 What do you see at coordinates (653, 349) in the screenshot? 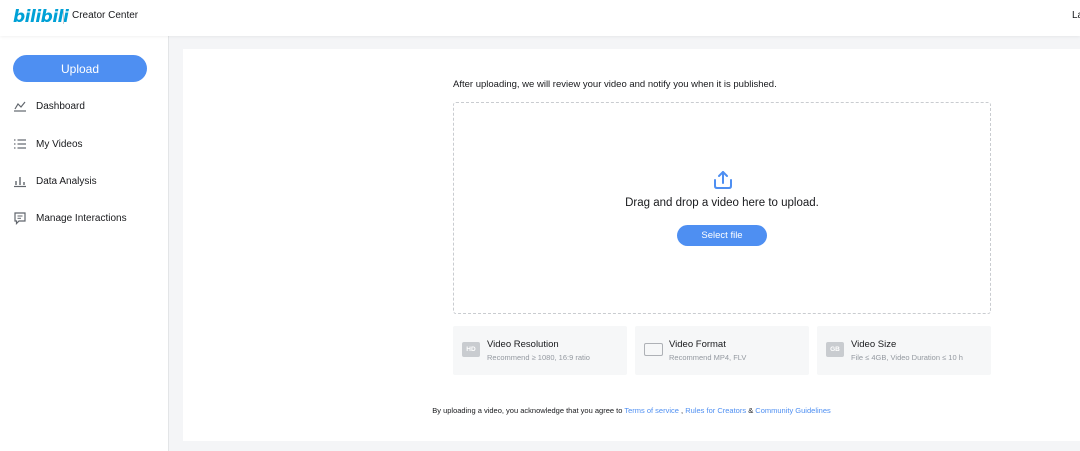
I see `video-frame-icon` at bounding box center [653, 349].